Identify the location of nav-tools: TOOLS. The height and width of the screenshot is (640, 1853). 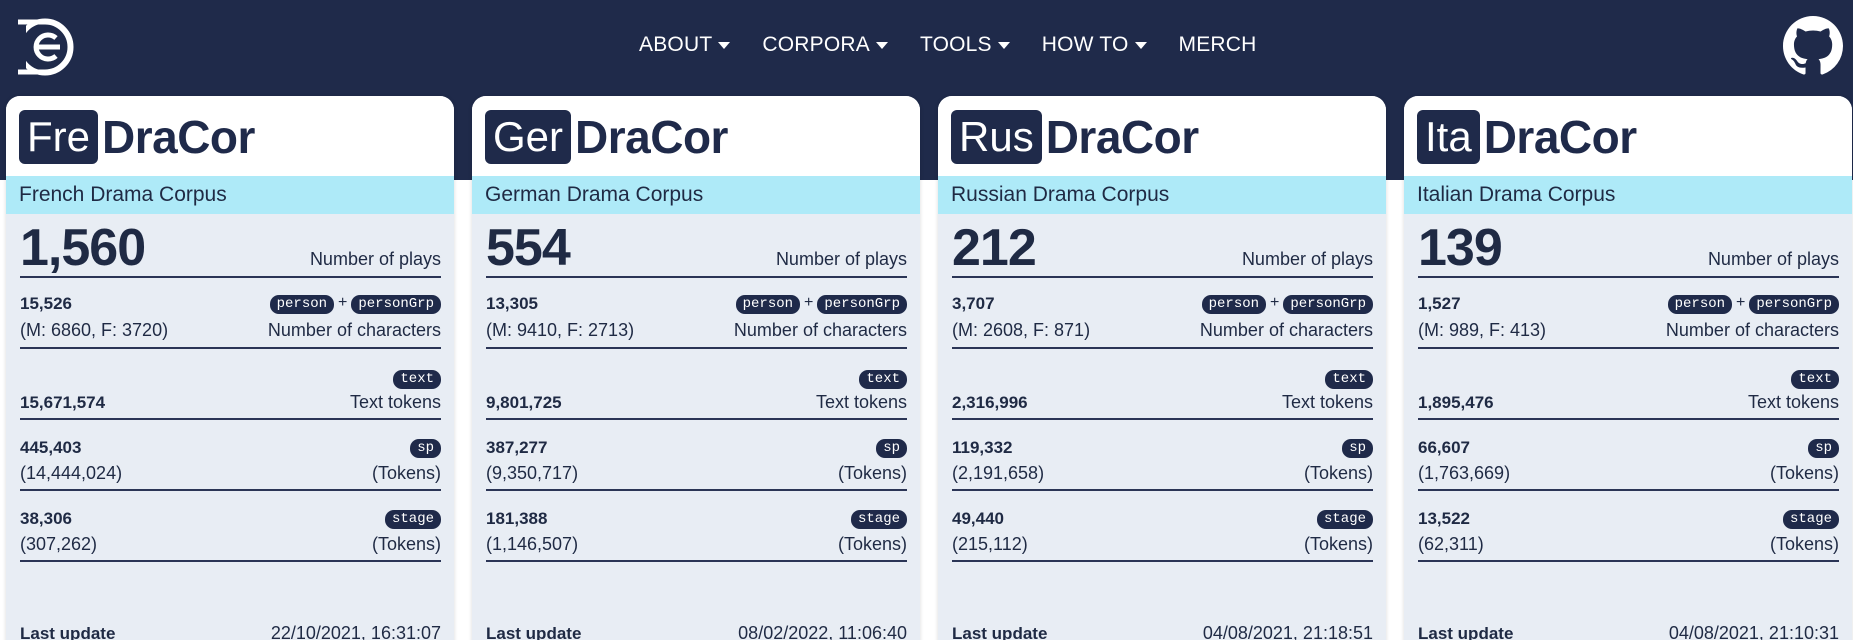
(965, 45).